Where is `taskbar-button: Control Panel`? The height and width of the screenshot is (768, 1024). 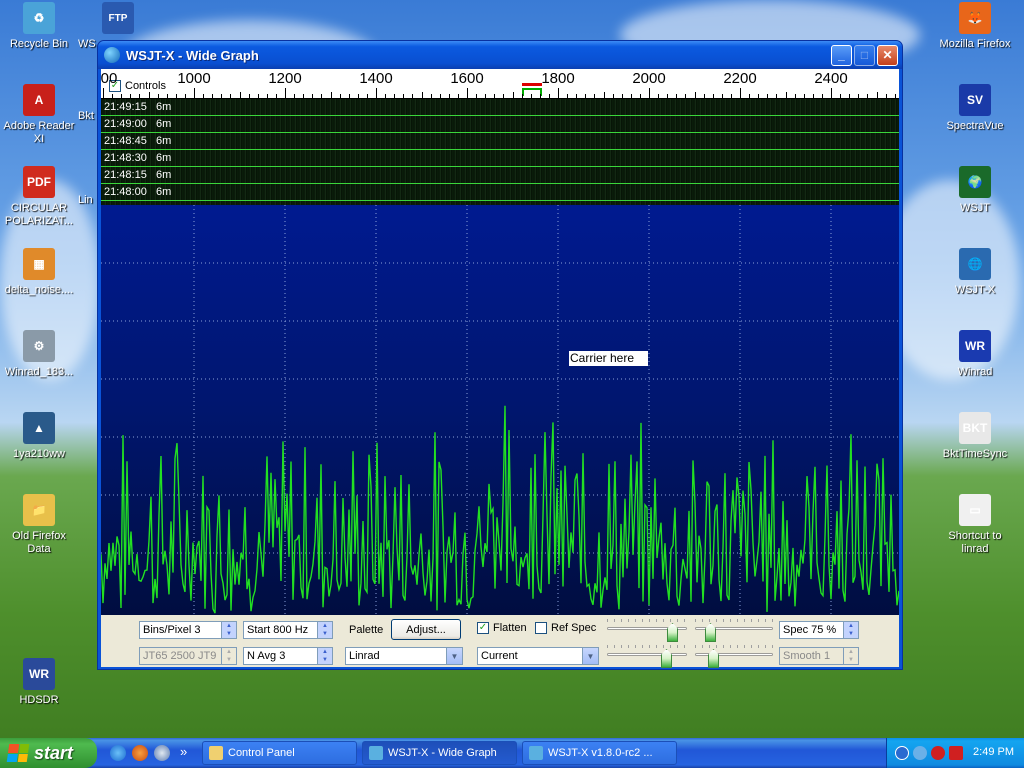 taskbar-button: Control Panel is located at coordinates (279, 753).